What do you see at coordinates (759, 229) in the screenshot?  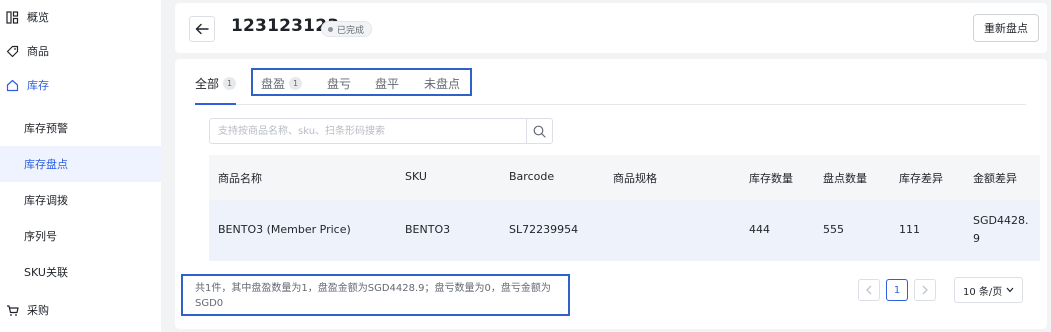 I see `cell-stock-qty: 444` at bounding box center [759, 229].